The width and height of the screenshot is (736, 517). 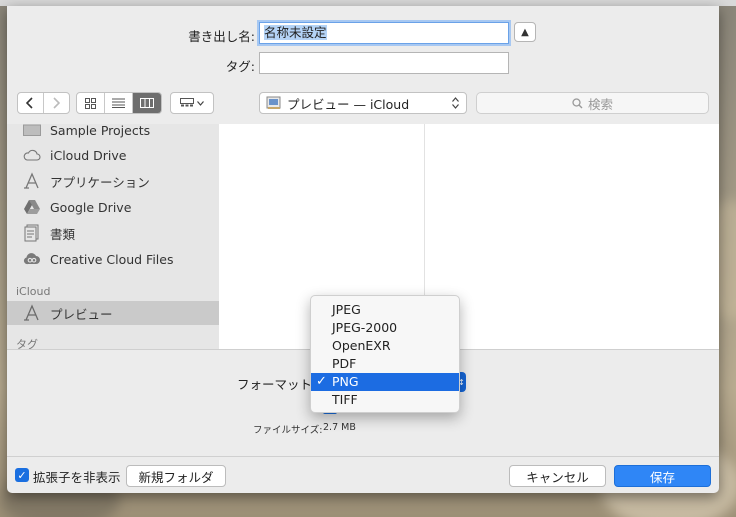 I want to click on folder-icon, so click(x=32, y=131).